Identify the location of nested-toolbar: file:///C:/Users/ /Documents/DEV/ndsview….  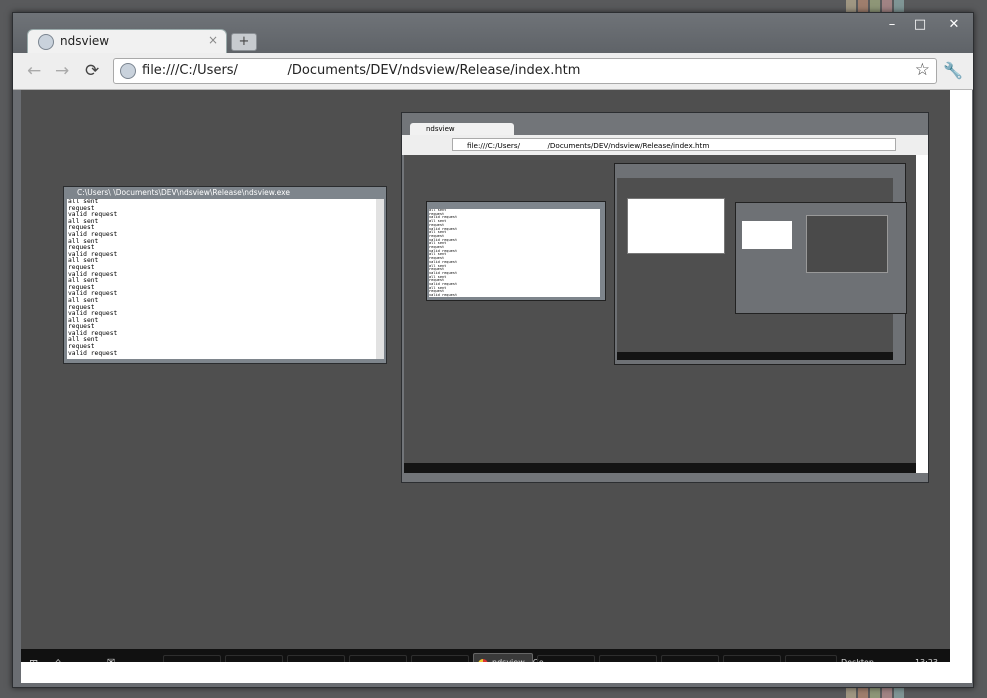
(665, 145).